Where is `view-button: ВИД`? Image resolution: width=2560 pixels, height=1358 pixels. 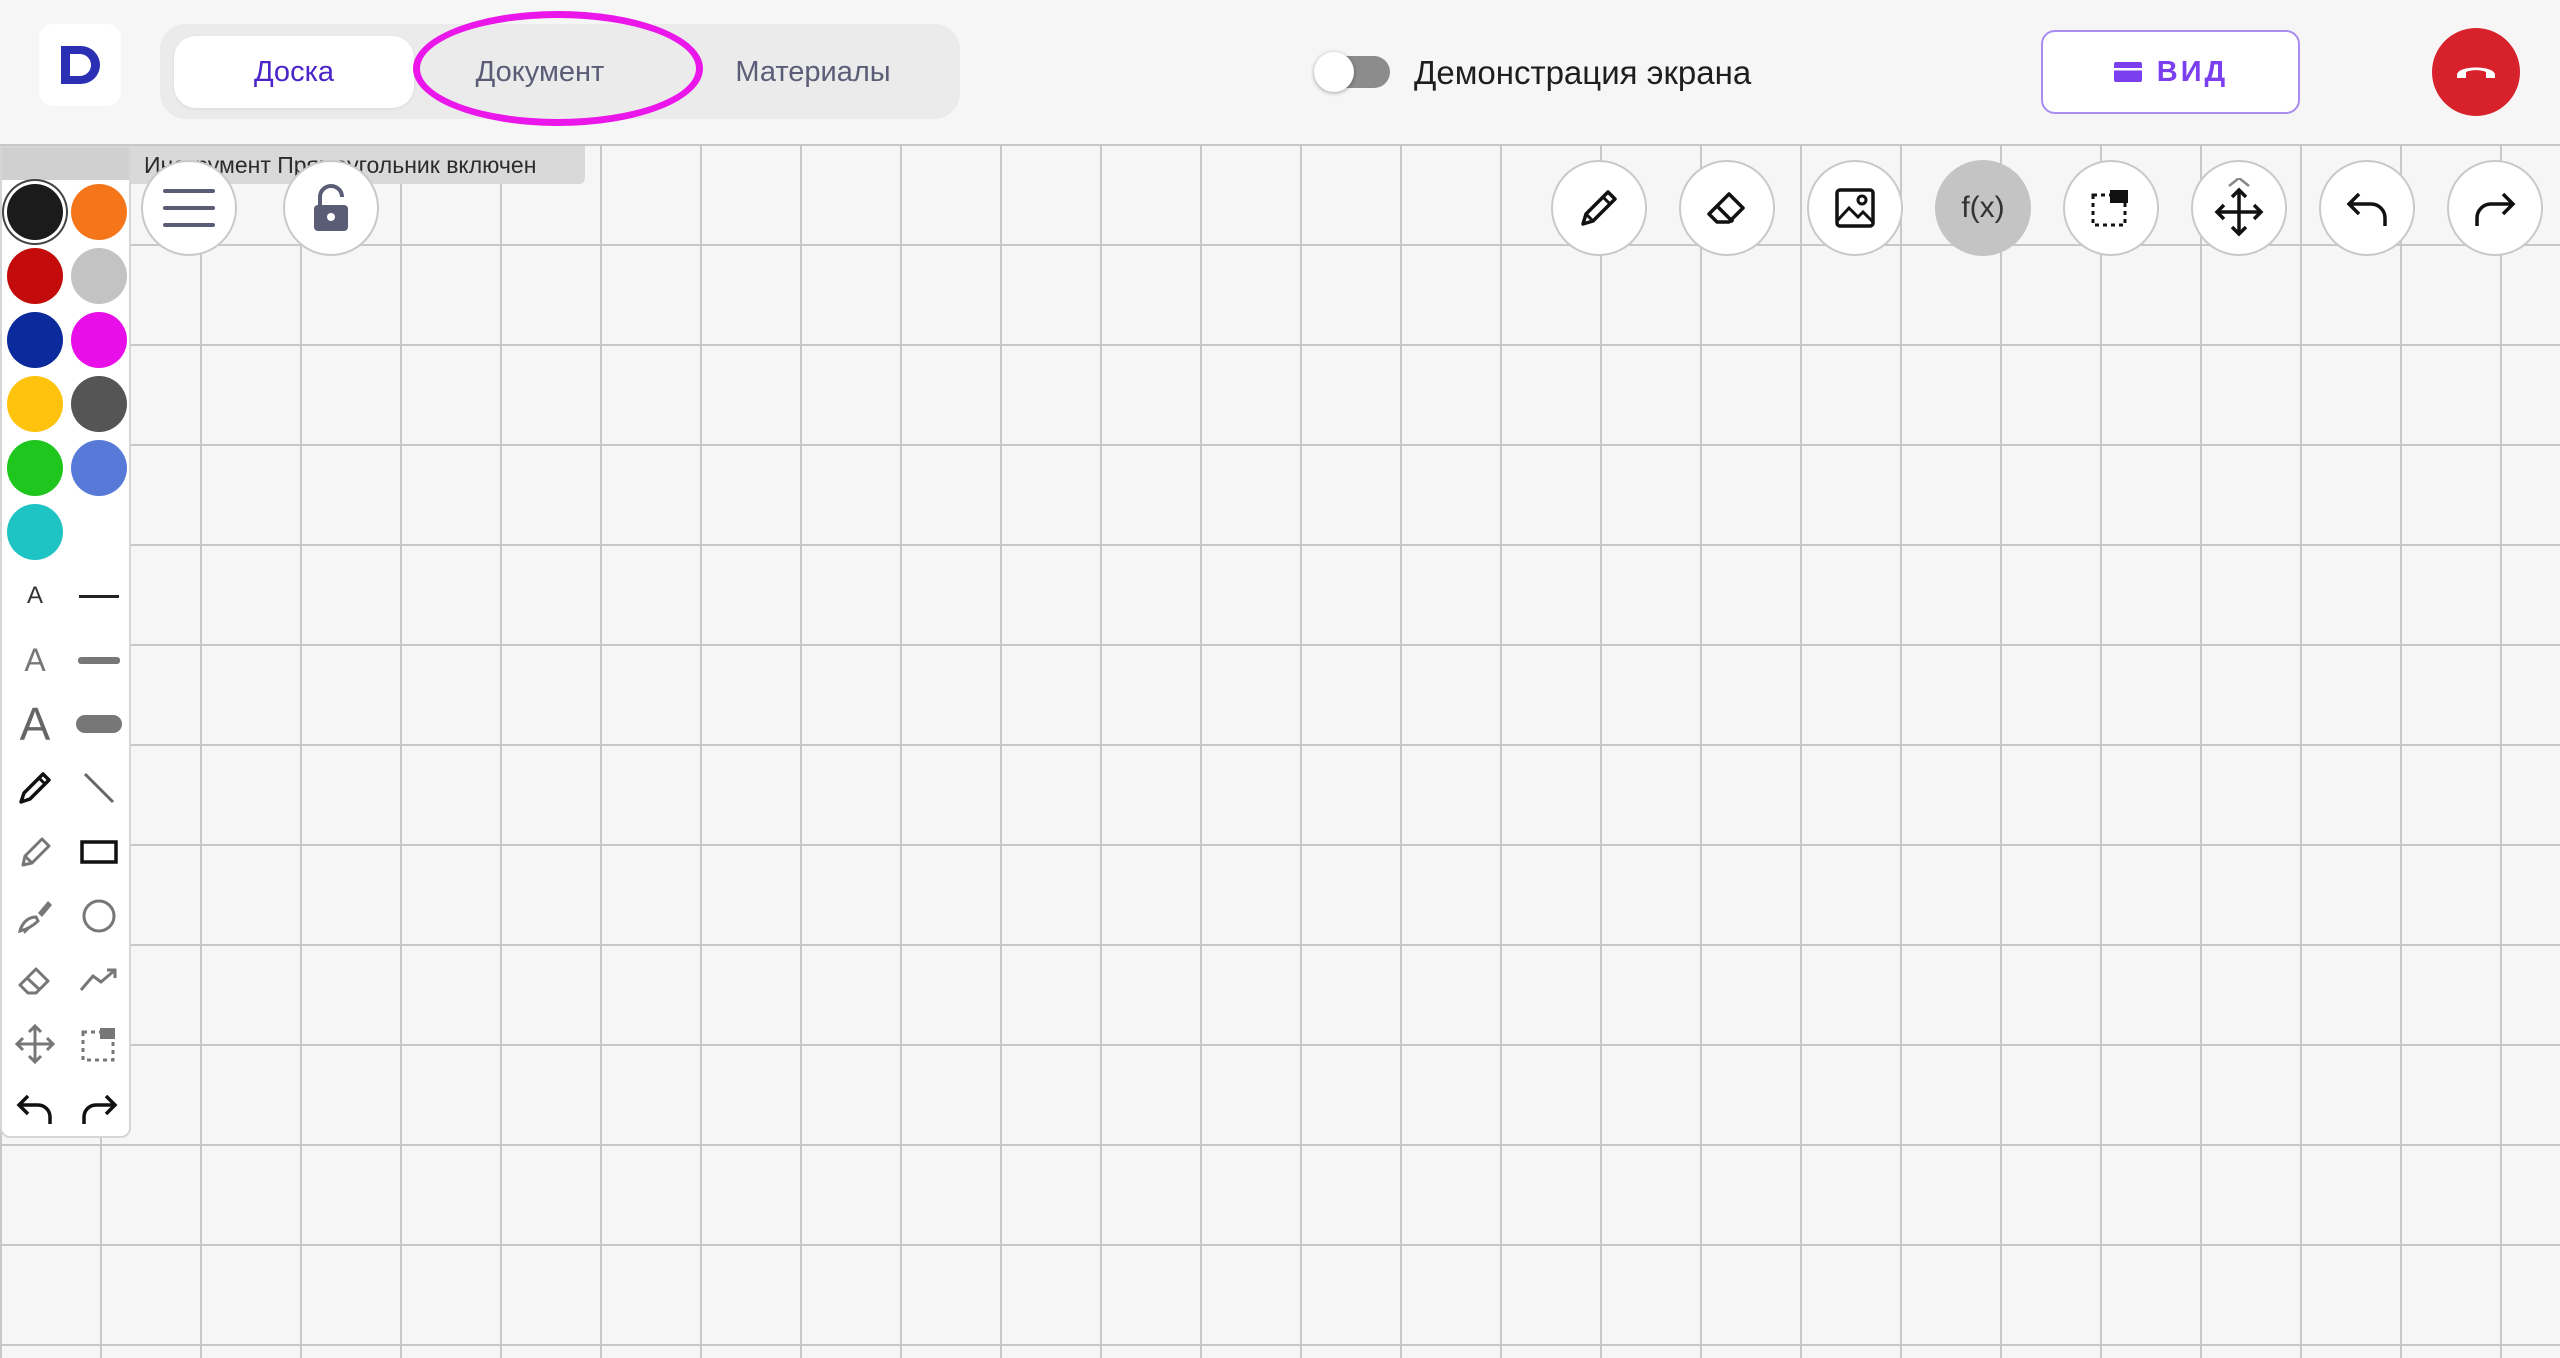
view-button: ВИД is located at coordinates (2170, 72).